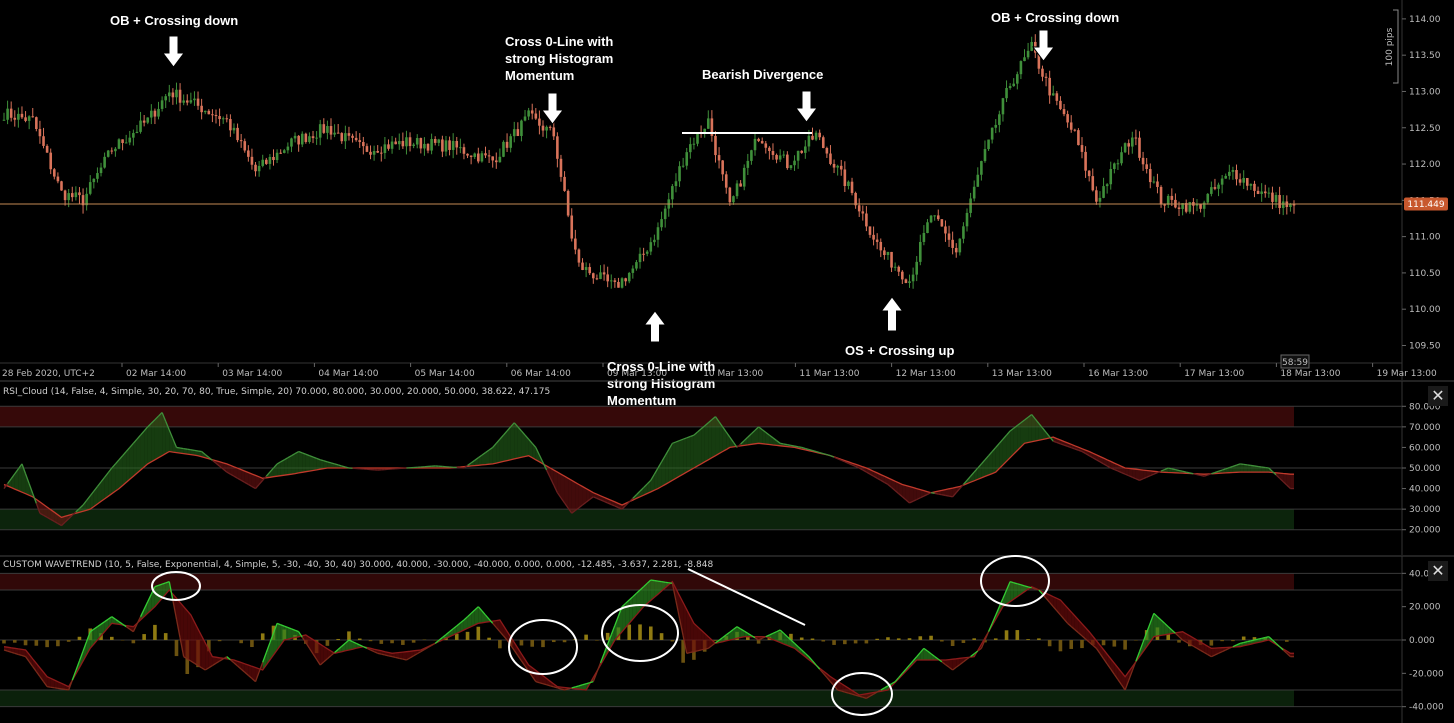 The height and width of the screenshot is (723, 1454). I want to click on rsi-plot, so click(648, 469).